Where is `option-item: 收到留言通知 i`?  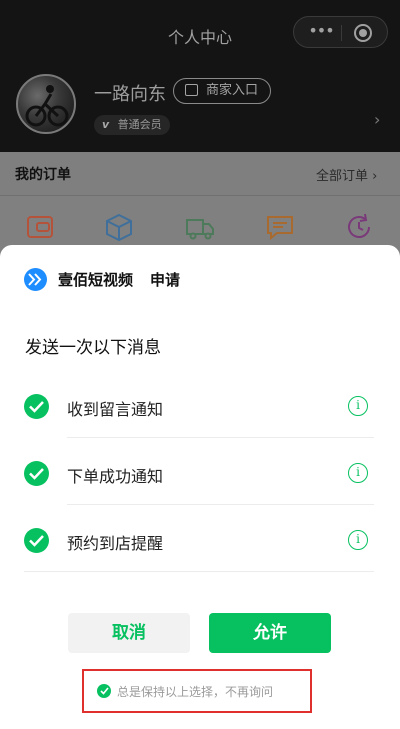 option-item: 收到留言通知 i is located at coordinates (199, 405).